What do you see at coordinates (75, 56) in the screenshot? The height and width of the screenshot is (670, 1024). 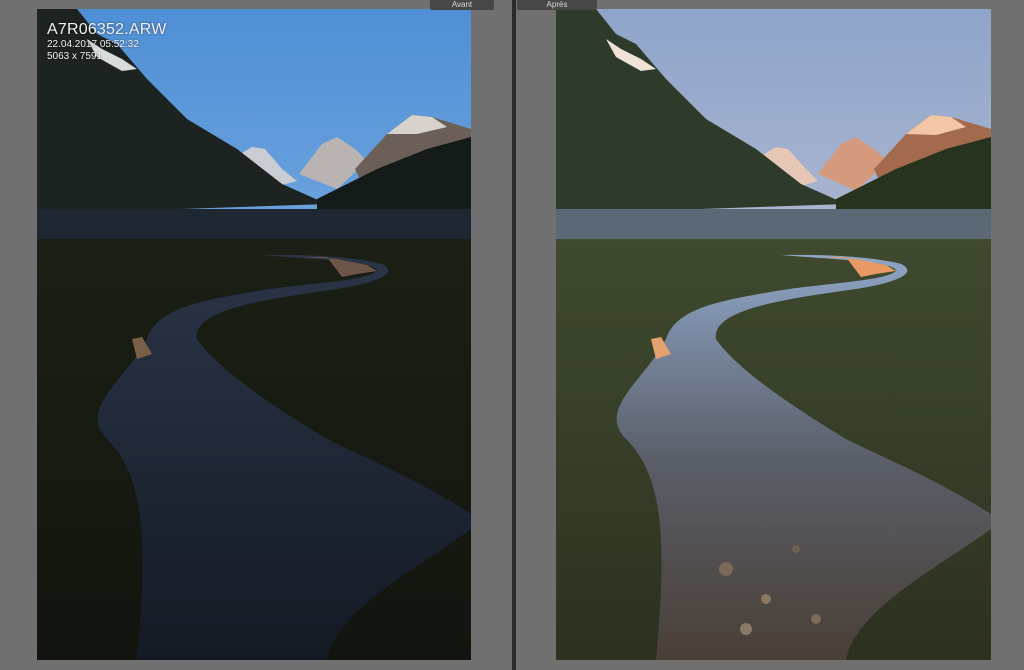 I see `photo-dimensions: 5063 x 7591` at bounding box center [75, 56].